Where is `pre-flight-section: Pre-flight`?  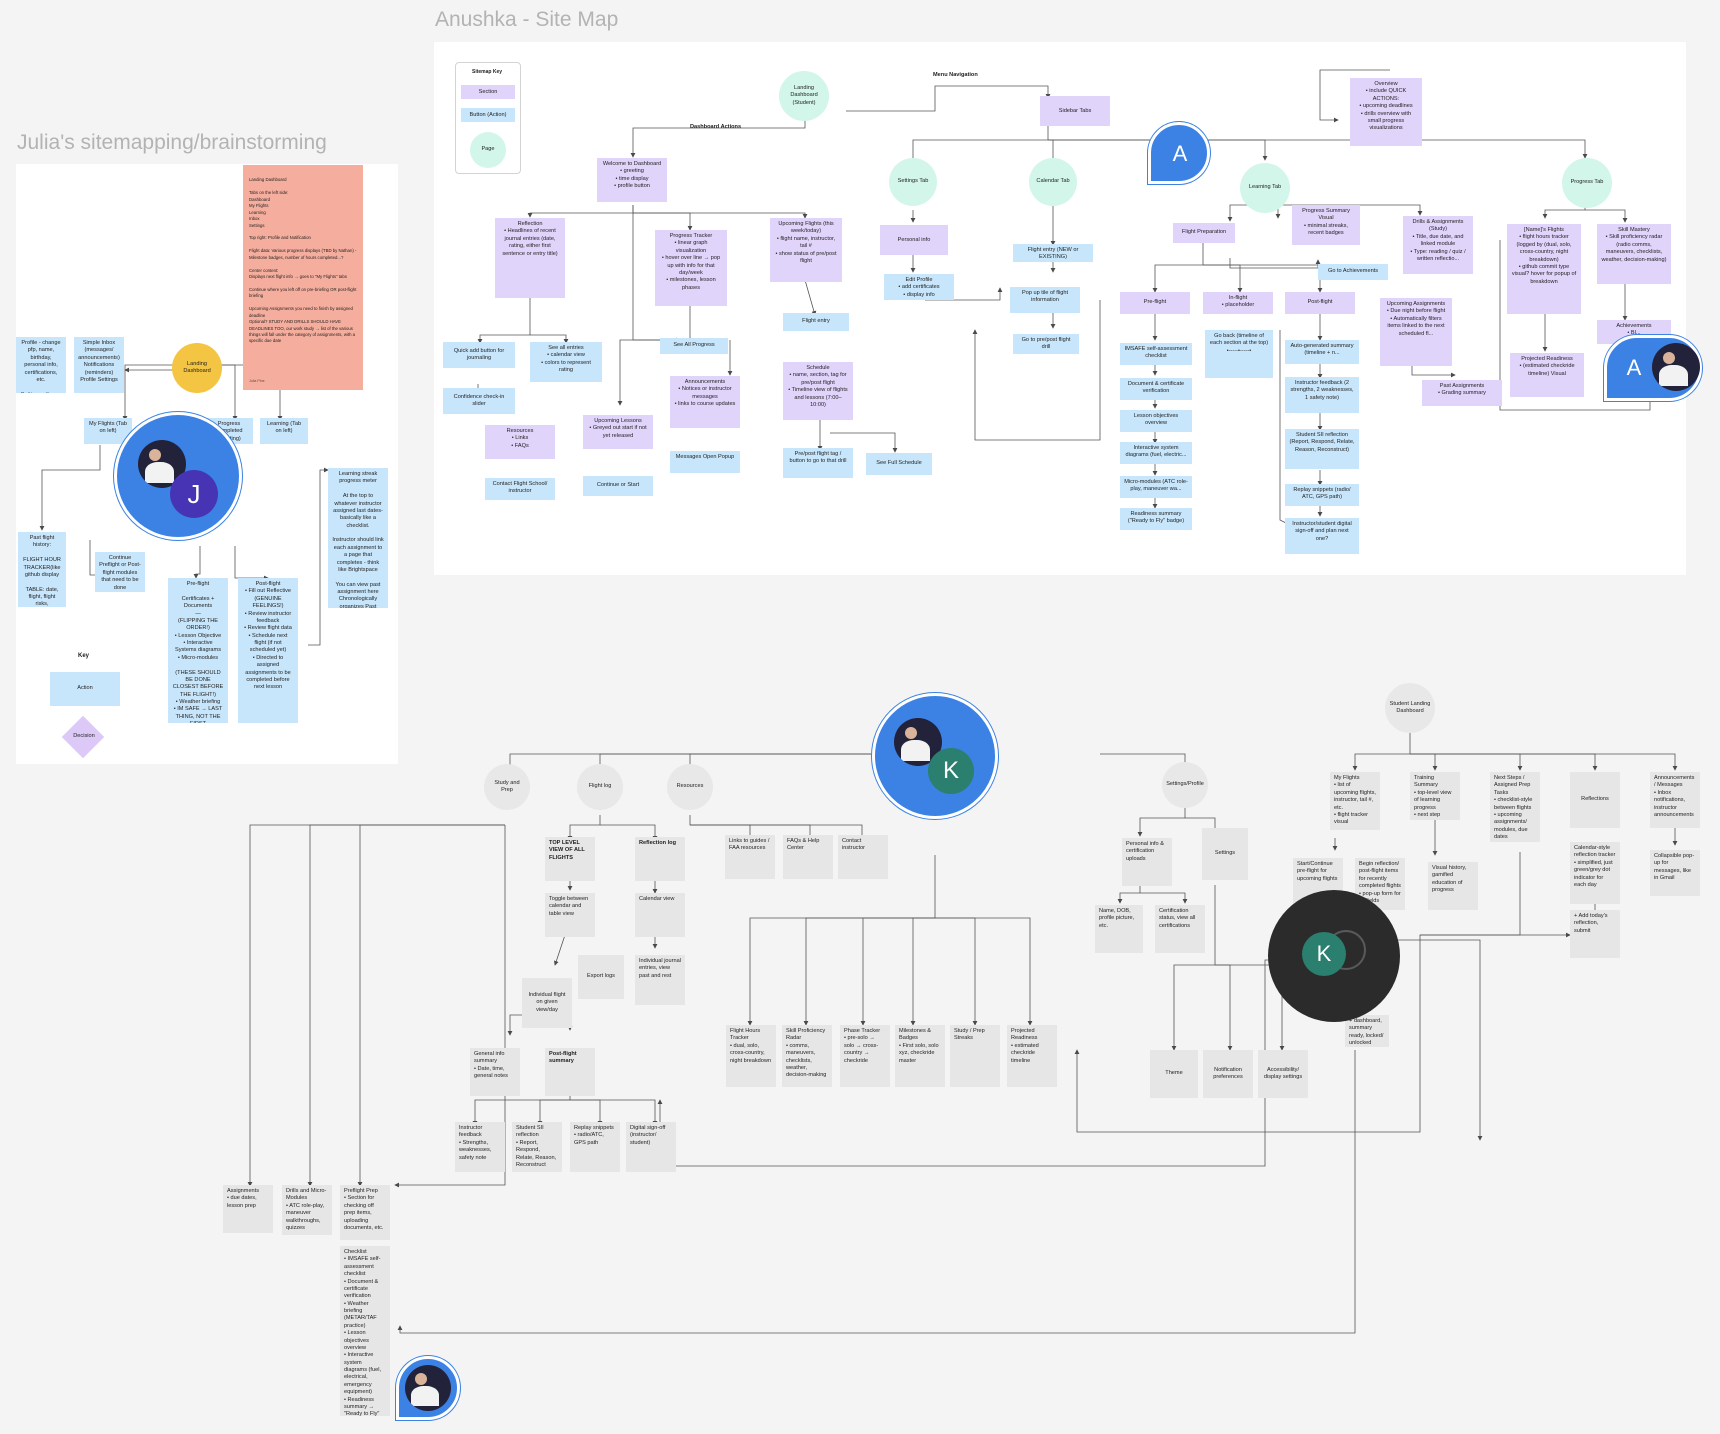 pre-flight-section: Pre-flight is located at coordinates (1155, 303).